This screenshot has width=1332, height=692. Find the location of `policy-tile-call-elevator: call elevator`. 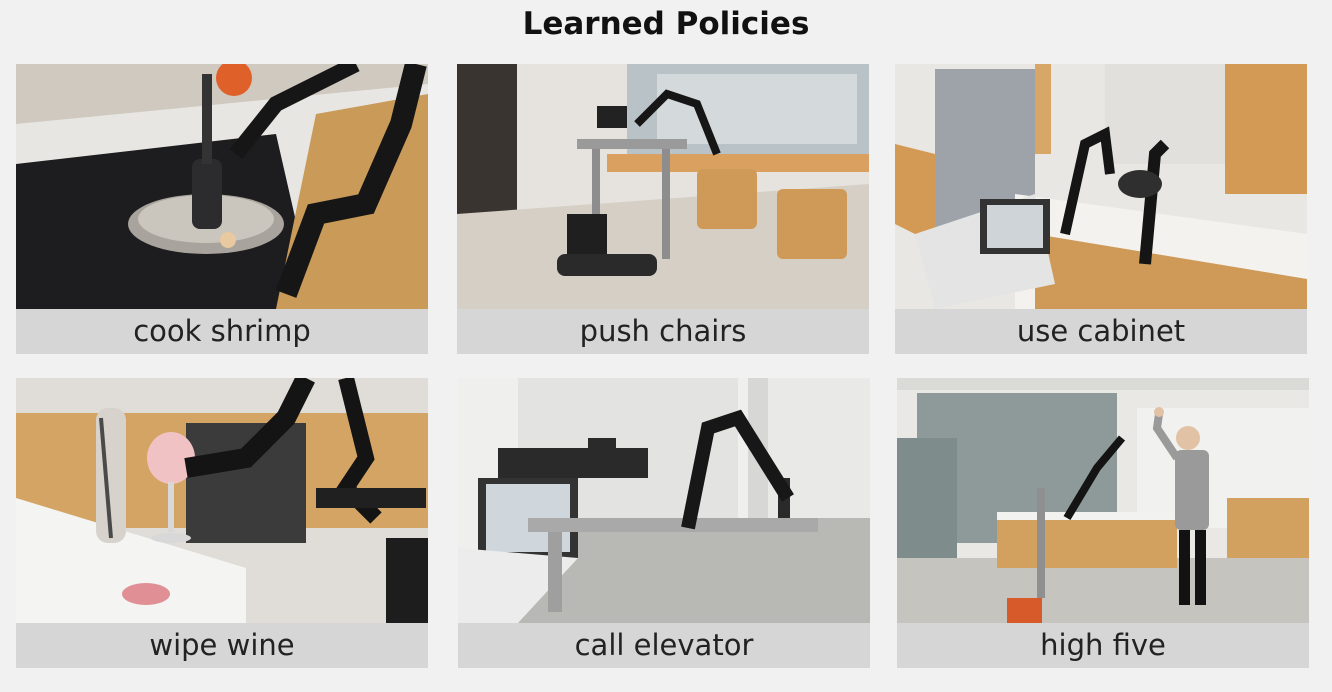

policy-tile-call-elevator: call elevator is located at coordinates (664, 523).